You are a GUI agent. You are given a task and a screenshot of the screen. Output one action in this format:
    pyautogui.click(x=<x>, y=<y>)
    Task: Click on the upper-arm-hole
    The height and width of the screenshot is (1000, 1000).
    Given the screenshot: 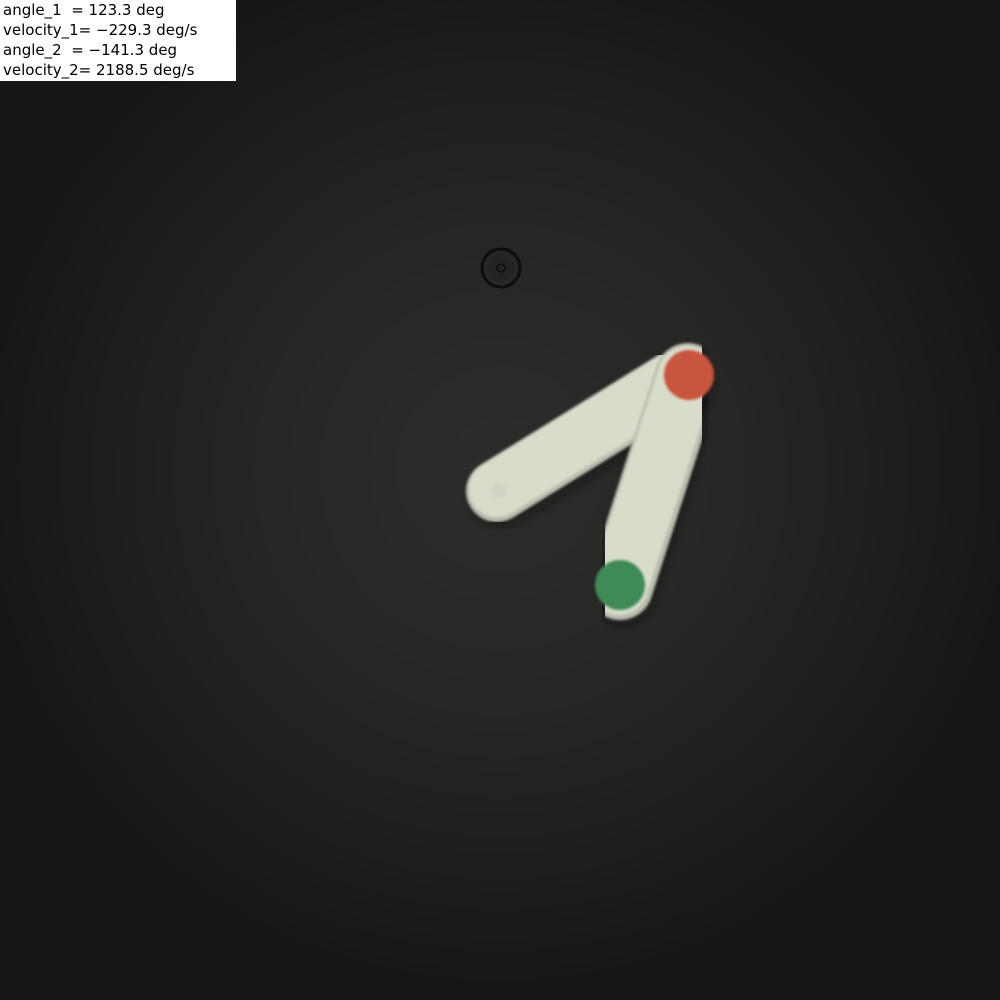 What is the action you would take?
    pyautogui.click(x=499, y=491)
    